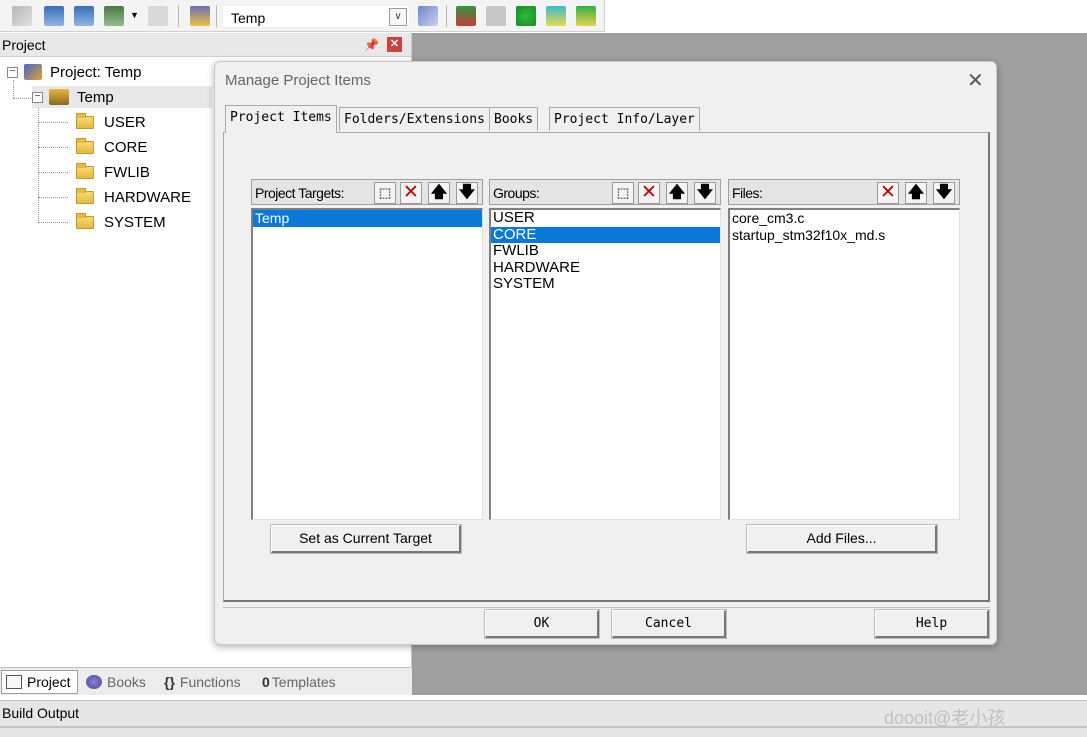 The image size is (1087, 737). What do you see at coordinates (467, 193) in the screenshot?
I see `move-target-down-button: 🡇` at bounding box center [467, 193].